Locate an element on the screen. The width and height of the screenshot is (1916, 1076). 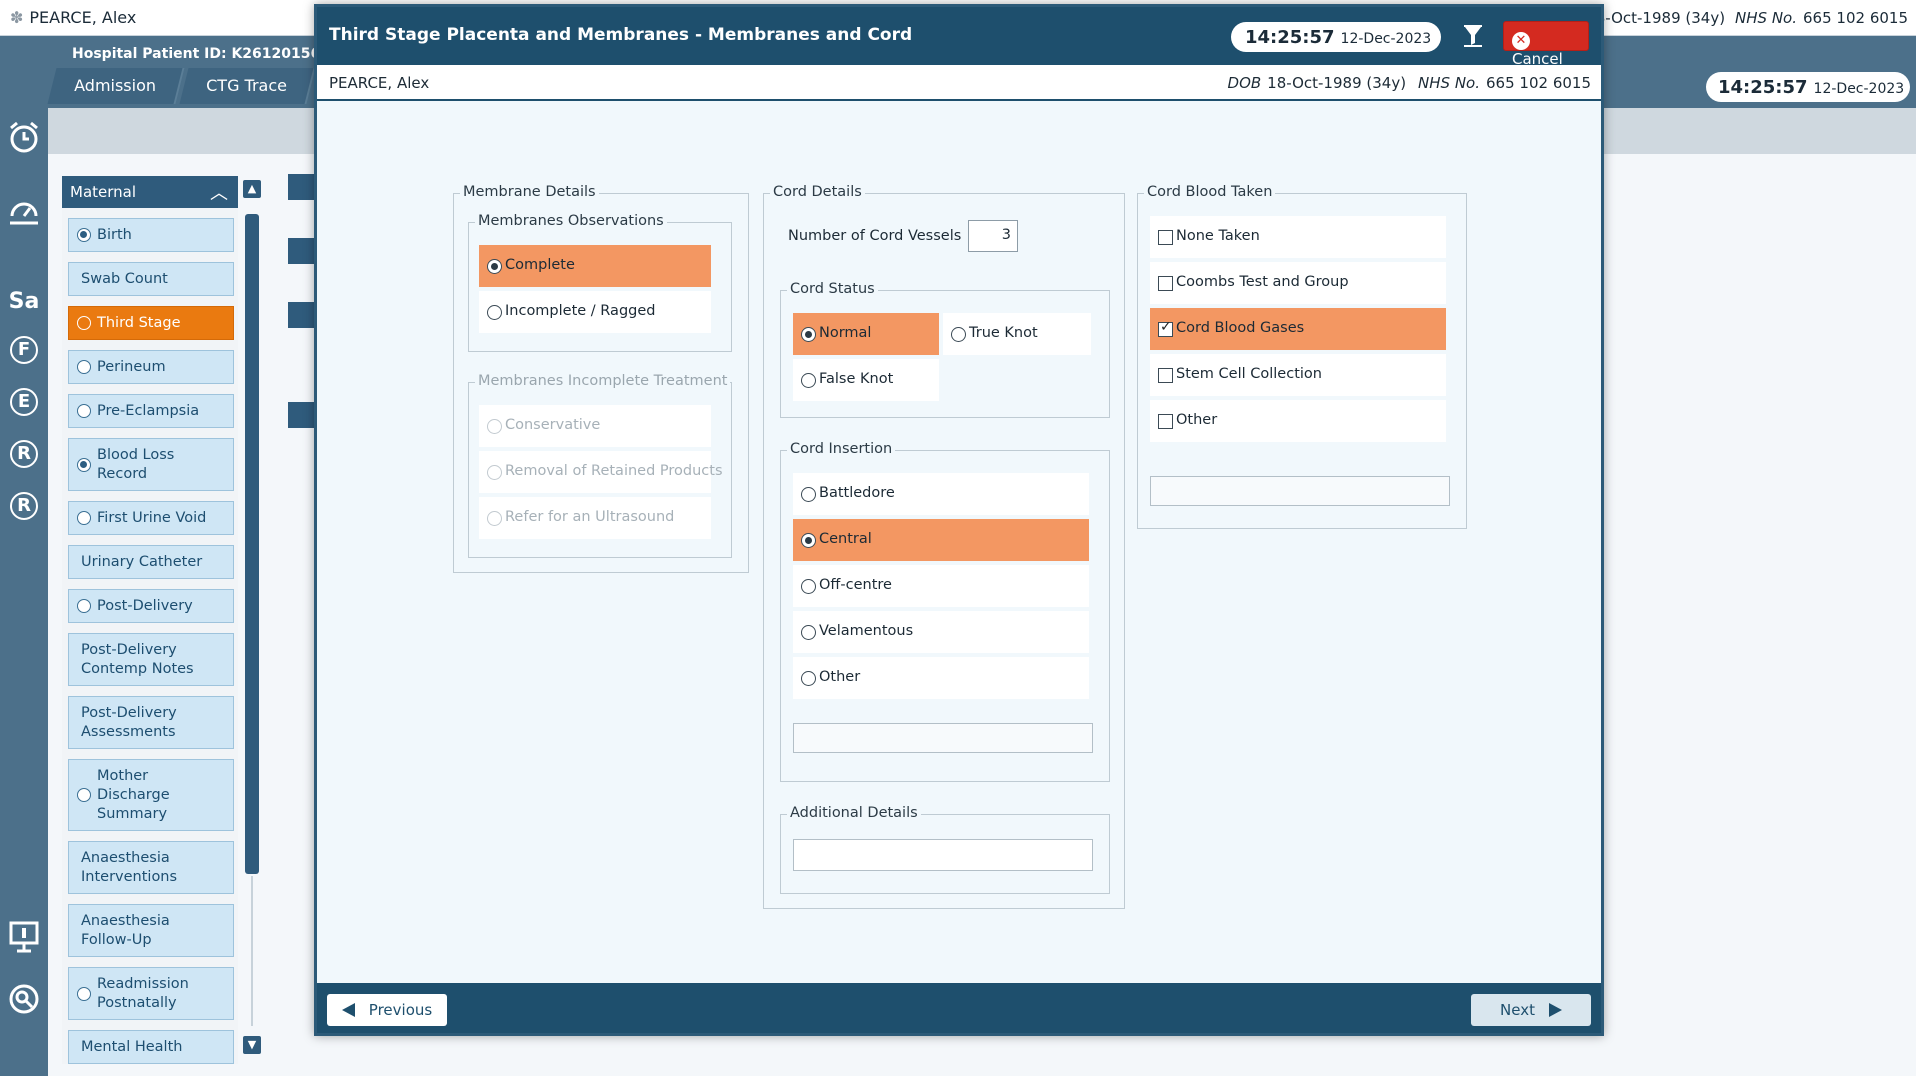
nav-scrollbar: ▲ ▼ is located at coordinates (252, 617).